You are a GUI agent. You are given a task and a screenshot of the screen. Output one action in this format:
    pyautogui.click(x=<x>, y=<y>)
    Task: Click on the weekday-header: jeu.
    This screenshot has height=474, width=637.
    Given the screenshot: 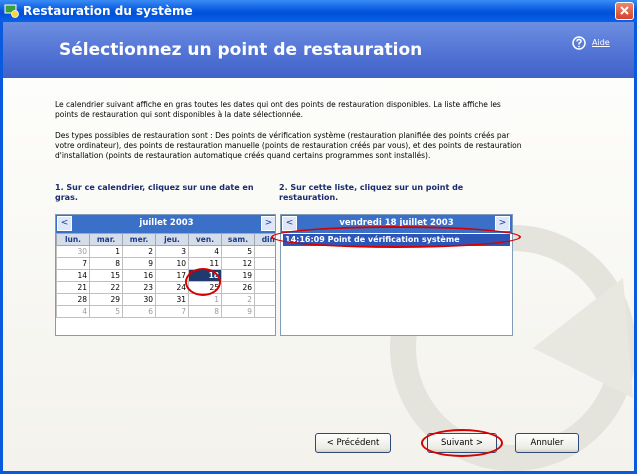 What is the action you would take?
    pyautogui.click(x=172, y=239)
    